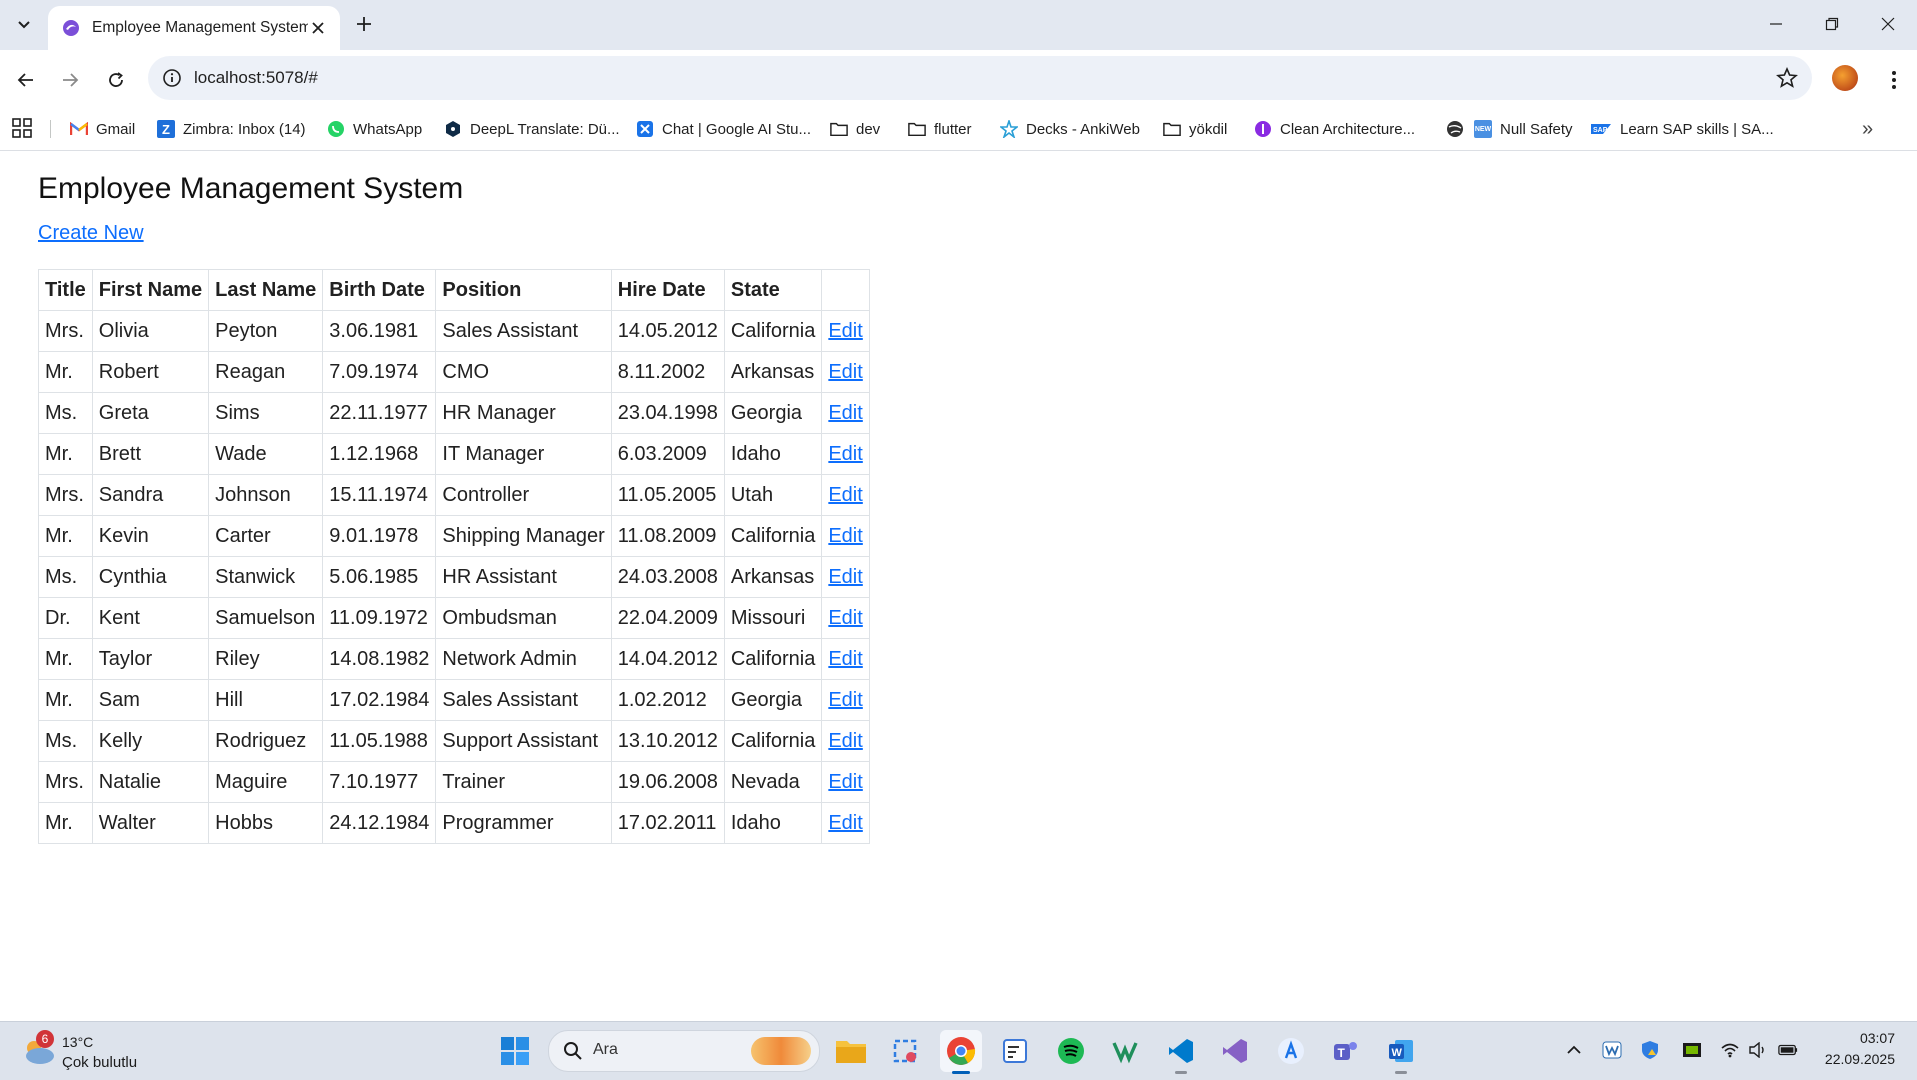 The image size is (1917, 1080). I want to click on tray-app-w-icon, so click(1612, 1050).